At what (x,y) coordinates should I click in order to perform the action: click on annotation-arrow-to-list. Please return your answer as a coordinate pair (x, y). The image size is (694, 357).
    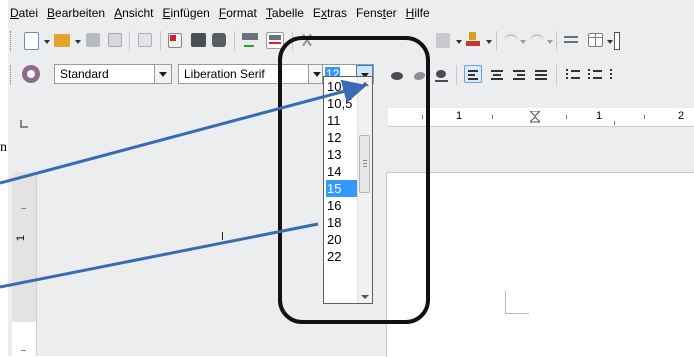
    Looking at the image, I should click on (159, 255).